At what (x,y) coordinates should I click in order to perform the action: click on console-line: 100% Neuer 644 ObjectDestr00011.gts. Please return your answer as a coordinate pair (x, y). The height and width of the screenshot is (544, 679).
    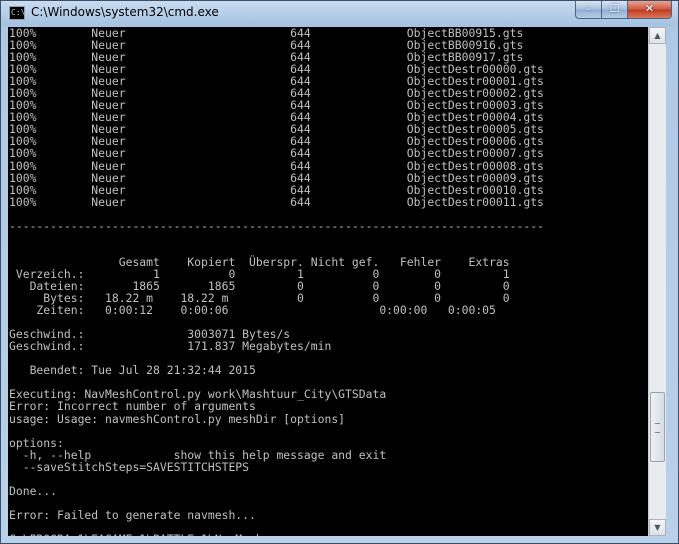
    Looking at the image, I should click on (276, 201).